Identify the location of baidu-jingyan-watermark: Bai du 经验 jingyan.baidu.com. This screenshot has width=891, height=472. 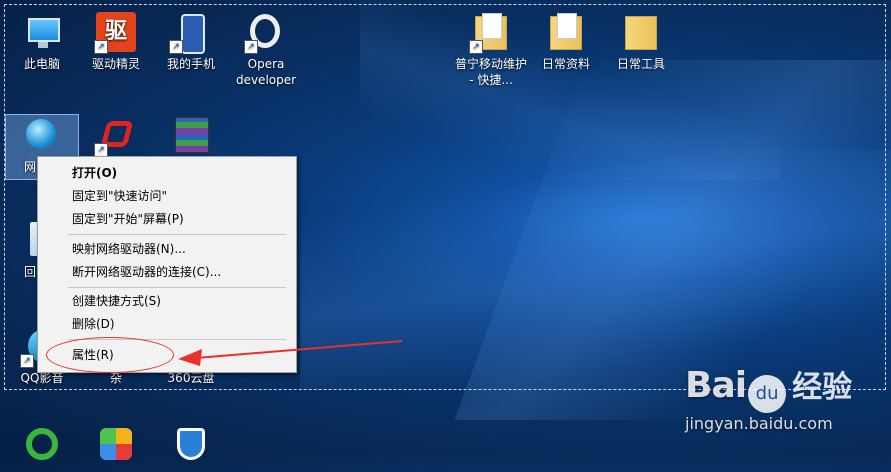
(769, 397).